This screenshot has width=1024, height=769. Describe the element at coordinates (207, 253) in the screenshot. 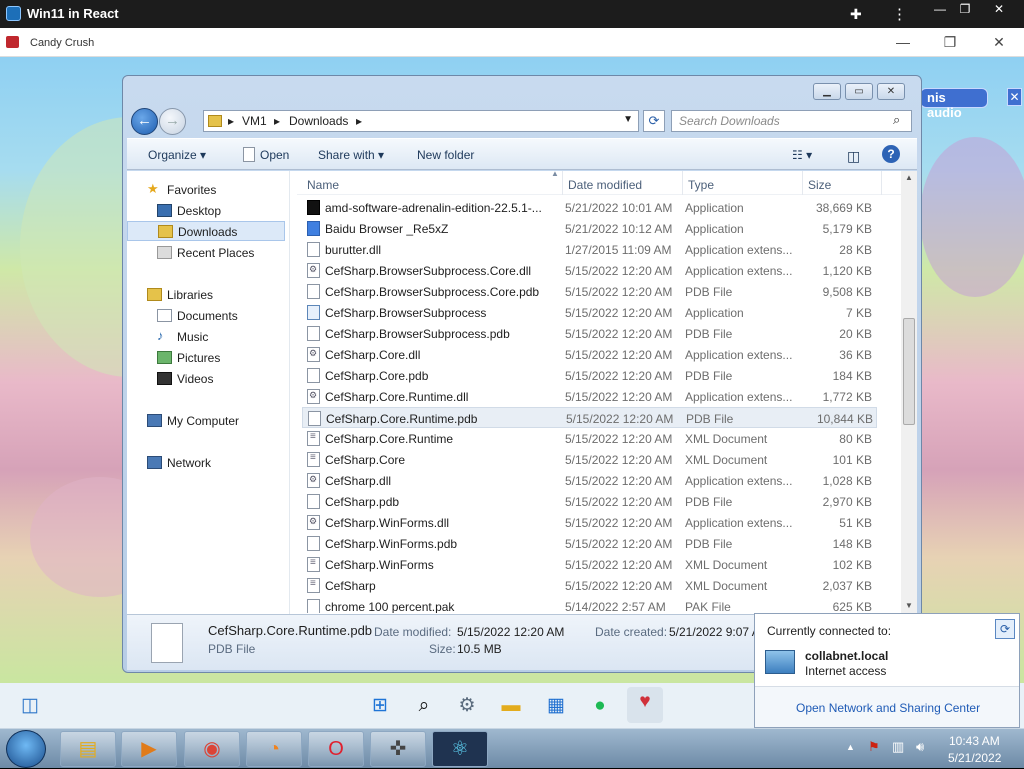

I see `nav-recent-places: Recent Places` at that location.